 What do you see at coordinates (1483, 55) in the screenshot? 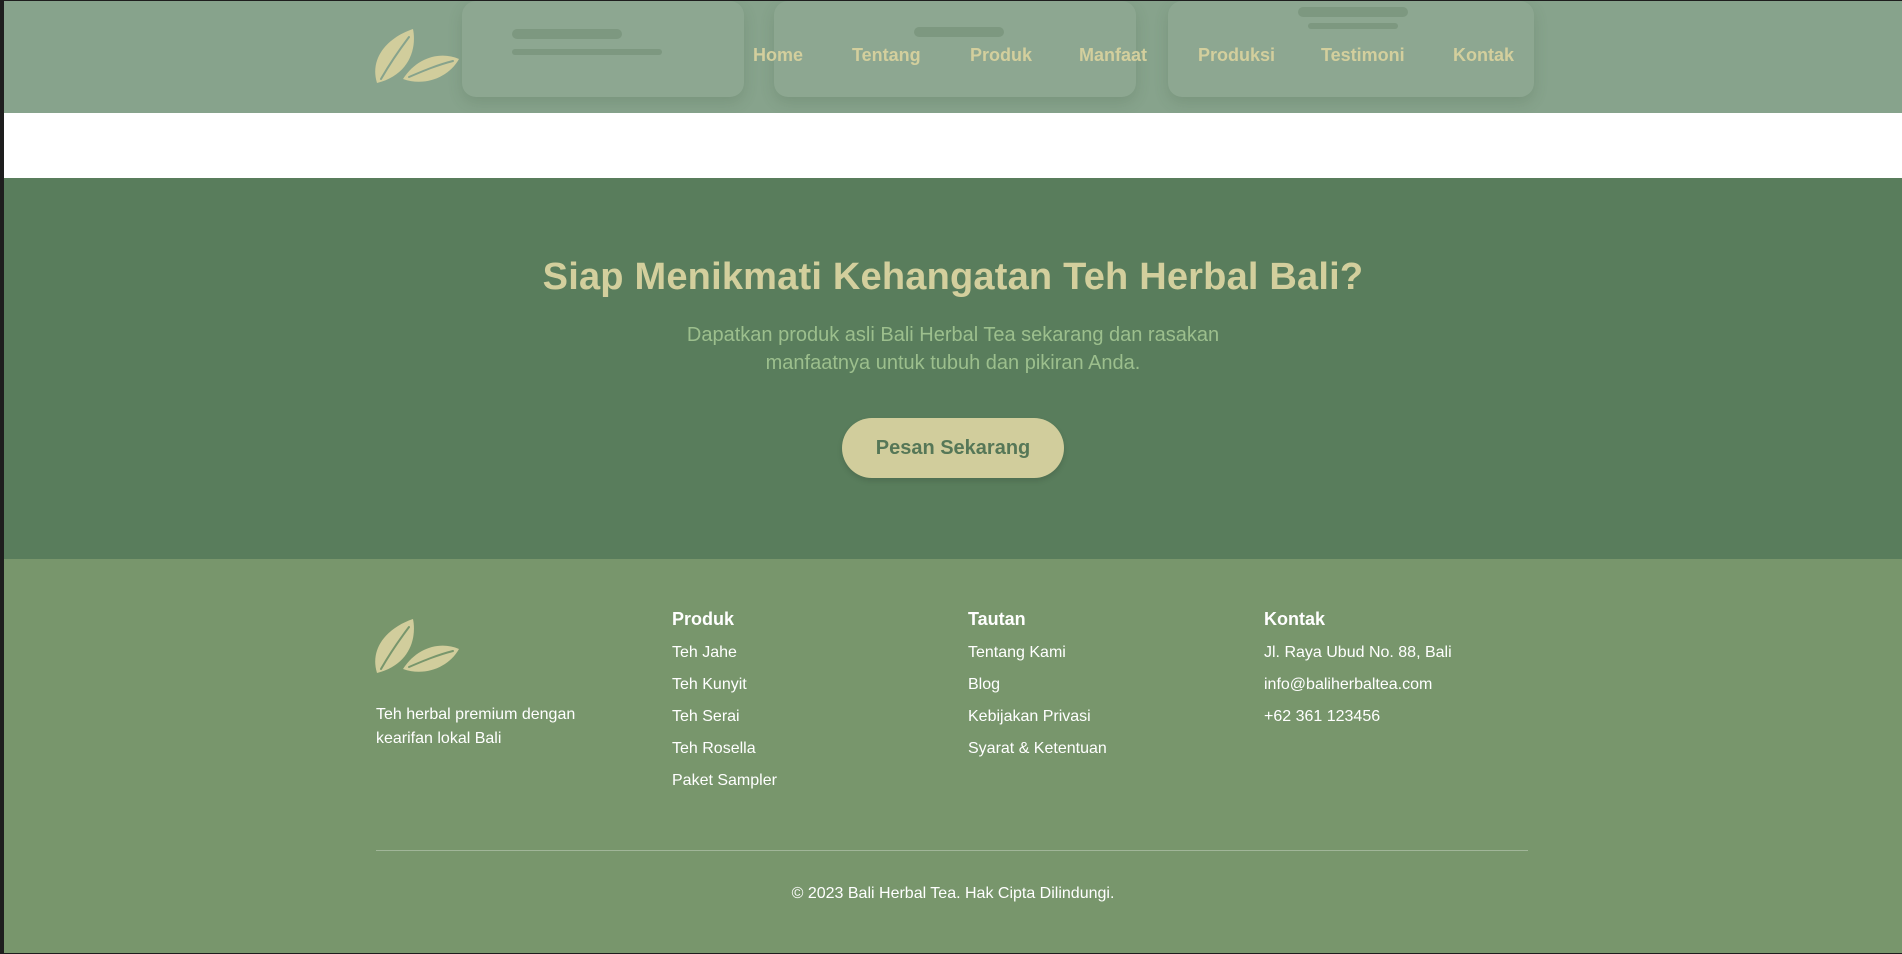
I see `nav-link-kontak: Kontak` at bounding box center [1483, 55].